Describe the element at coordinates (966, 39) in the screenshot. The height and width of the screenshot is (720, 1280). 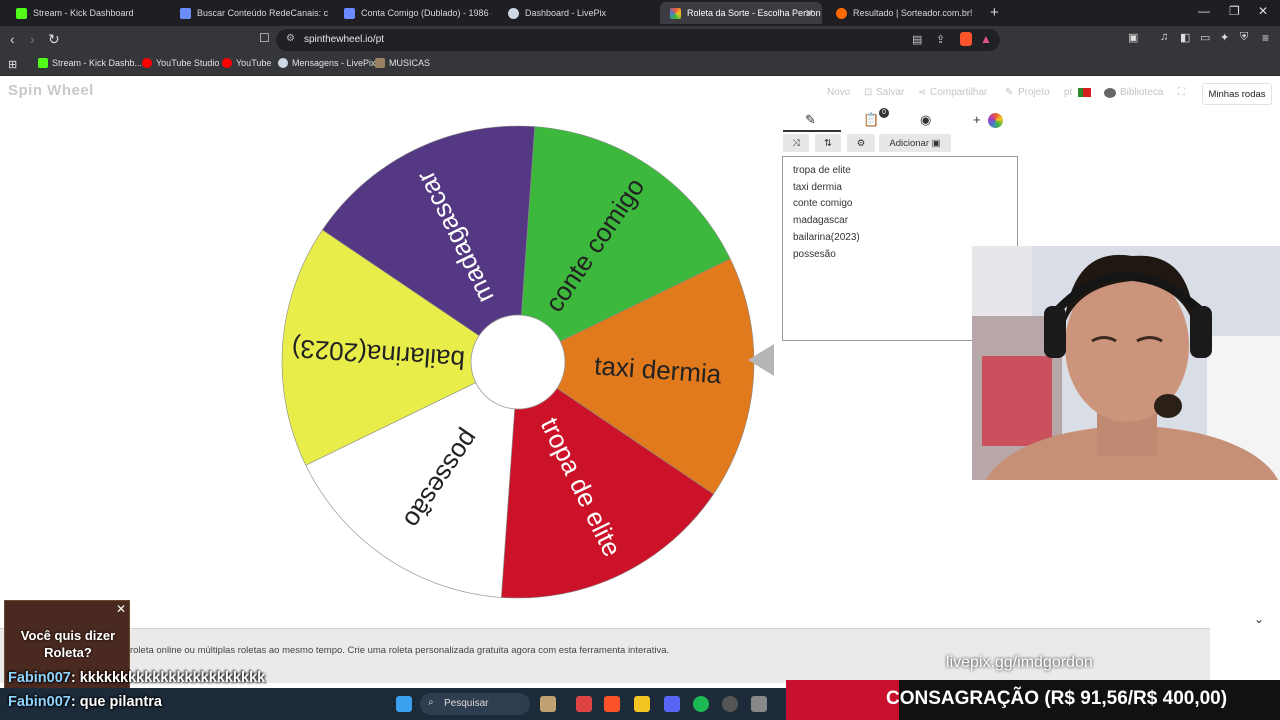
I see `brave-shields-icon` at that location.